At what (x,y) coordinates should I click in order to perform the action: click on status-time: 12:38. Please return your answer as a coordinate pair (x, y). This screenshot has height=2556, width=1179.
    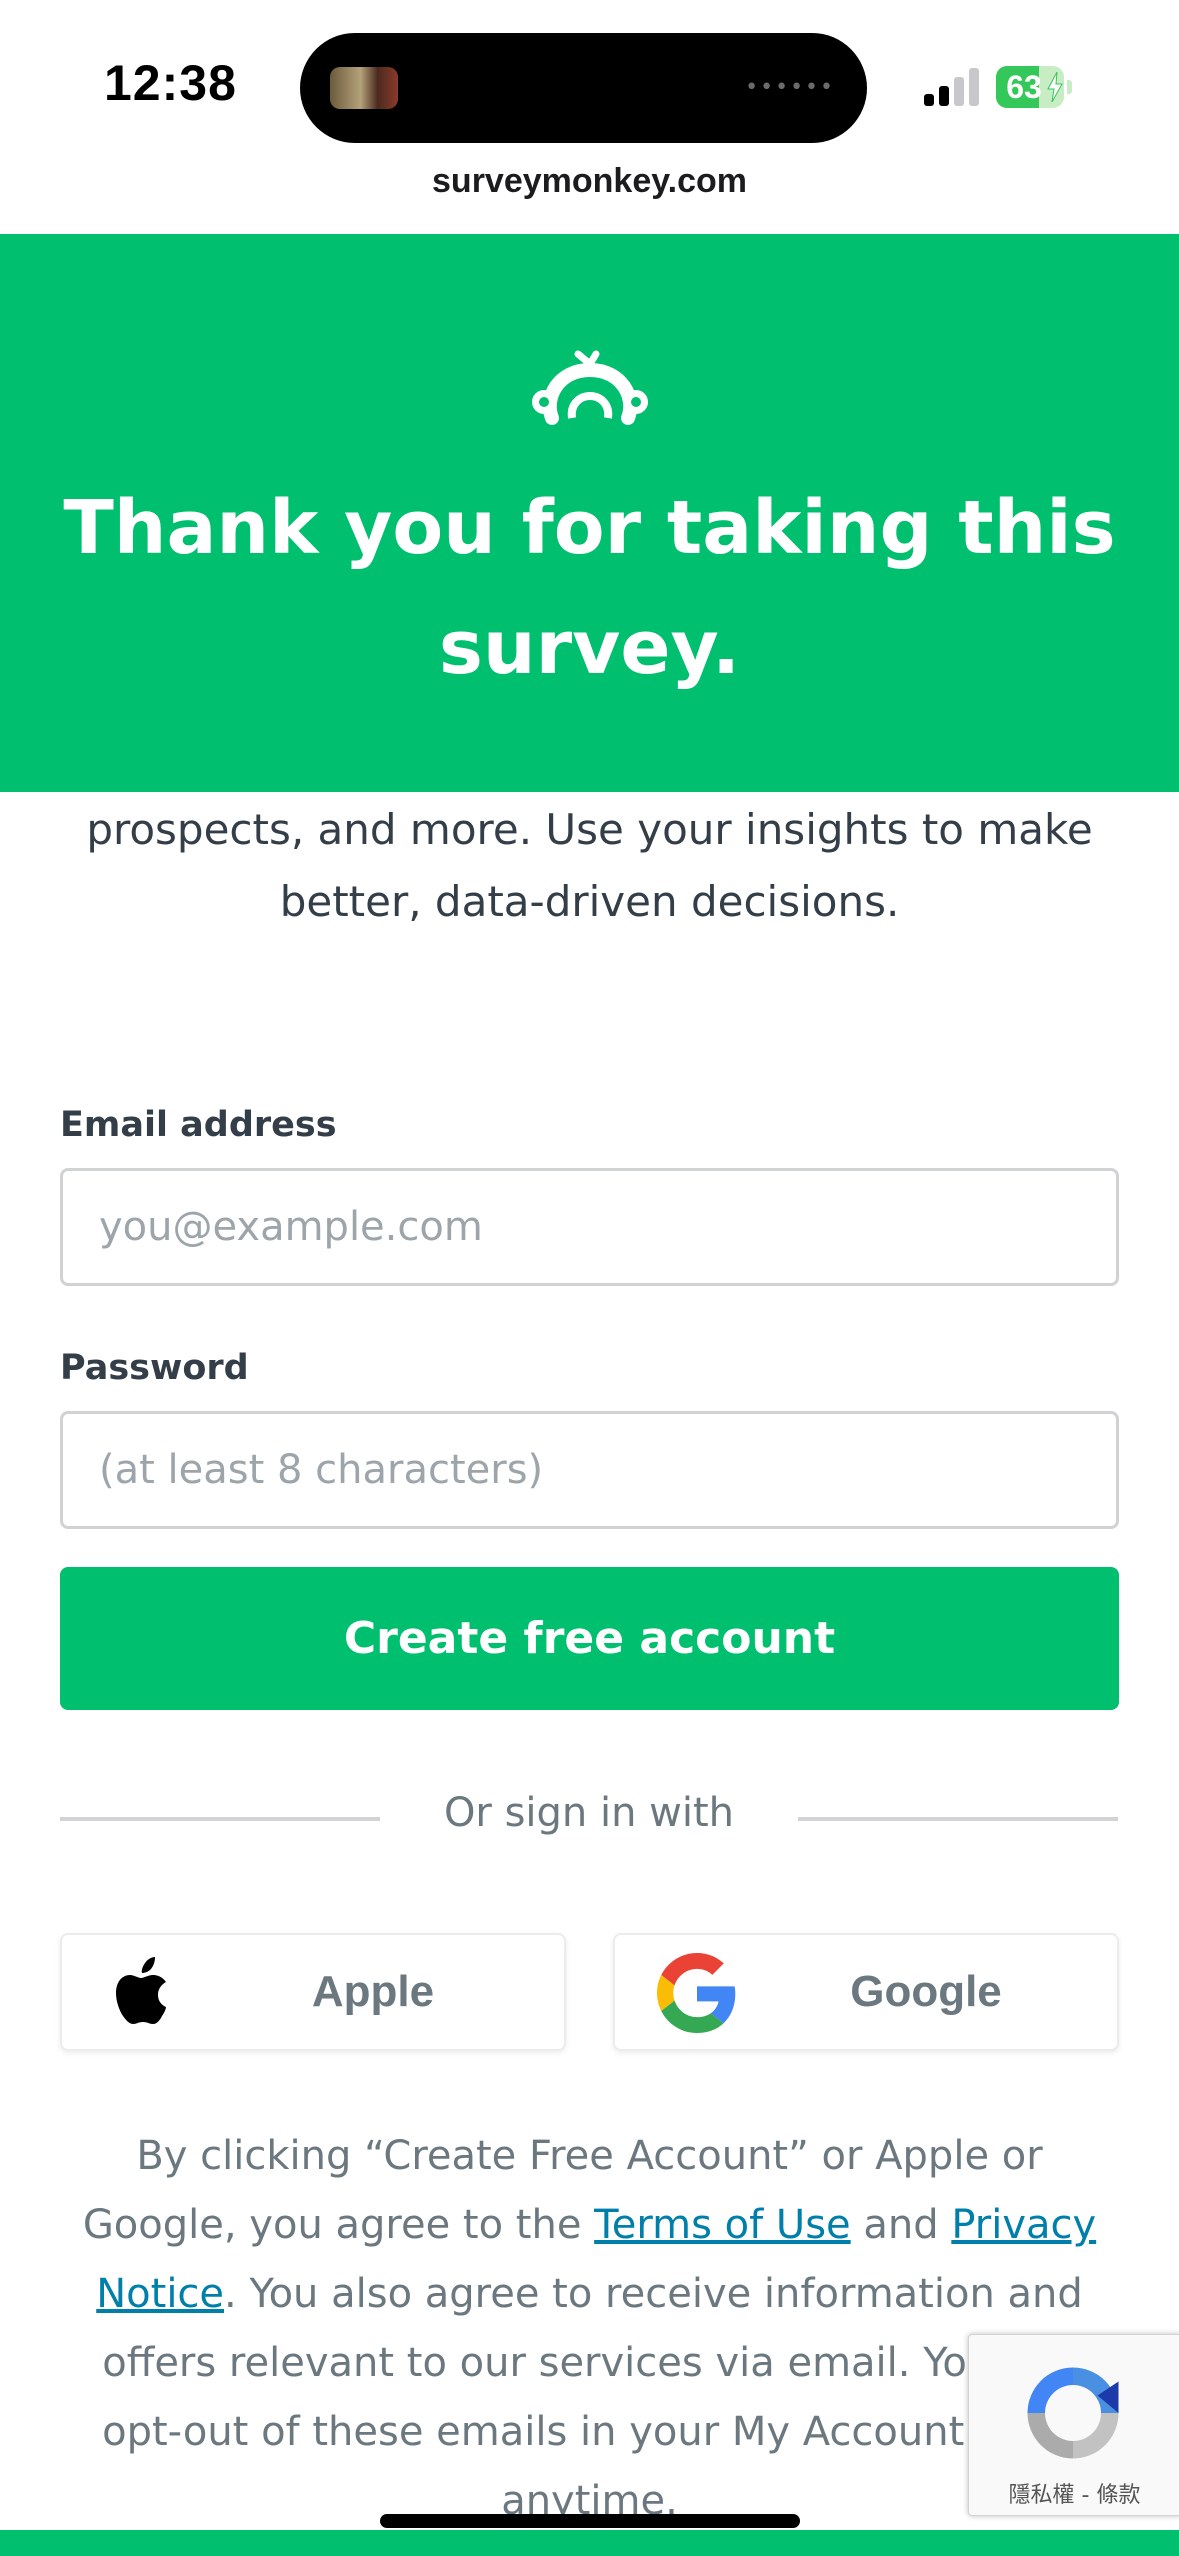
    Looking at the image, I should click on (170, 83).